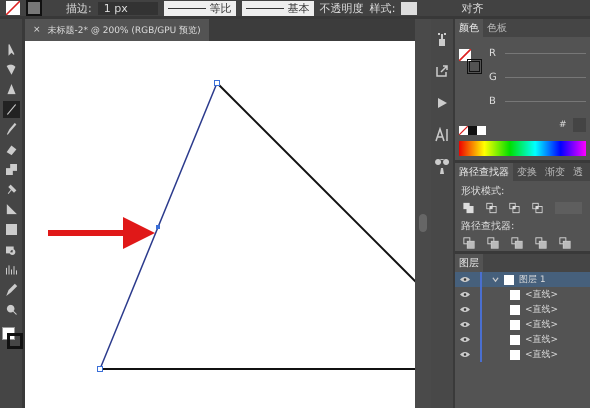 The height and width of the screenshot is (408, 590). Describe the element at coordinates (278, 8) in the screenshot. I see `brush-dropdown: 基本` at that location.